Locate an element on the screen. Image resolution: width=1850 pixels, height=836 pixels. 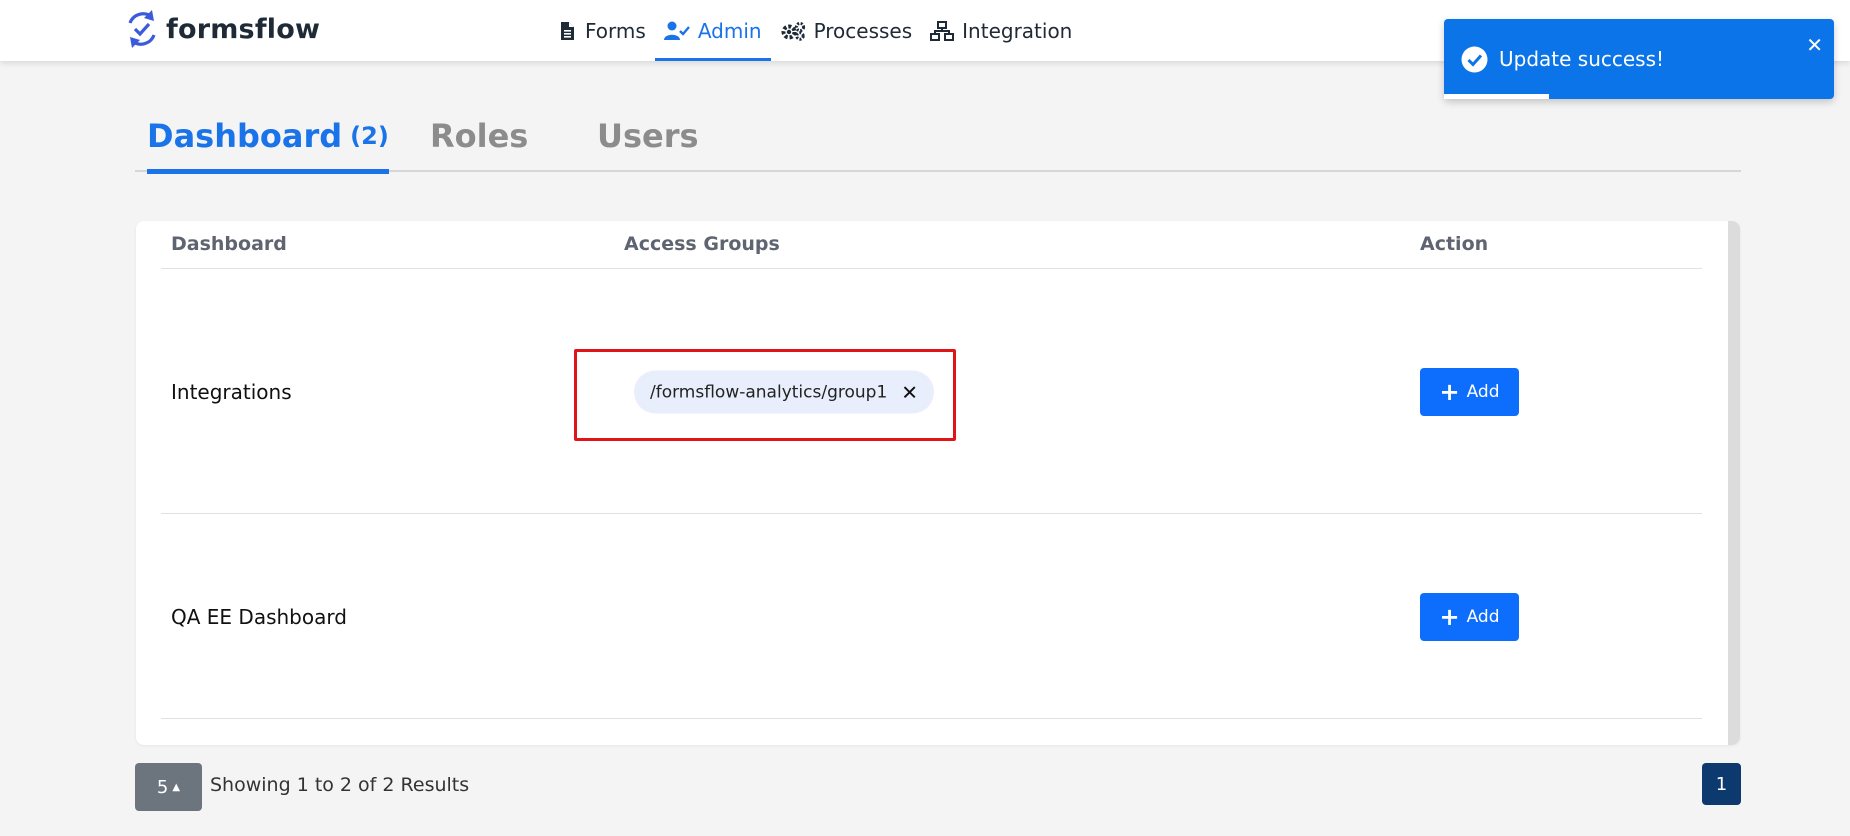
column-header-action: Action is located at coordinates (1454, 244).